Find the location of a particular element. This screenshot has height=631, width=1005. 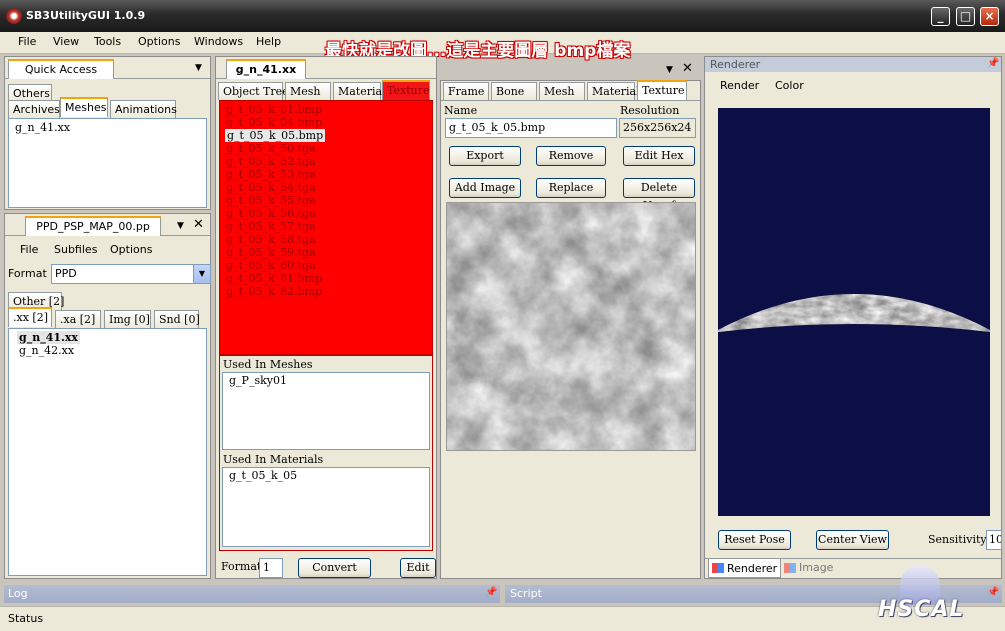

status-text: Status is located at coordinates (26, 618).